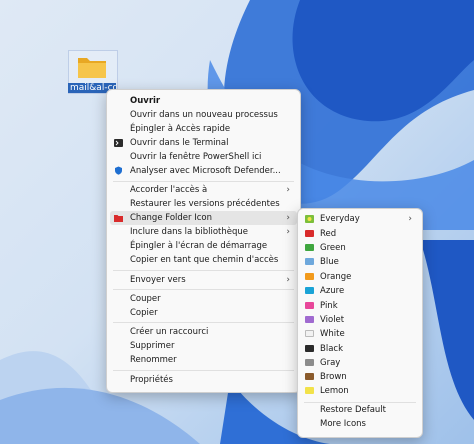  I want to click on white-folder-icon, so click(309, 333).